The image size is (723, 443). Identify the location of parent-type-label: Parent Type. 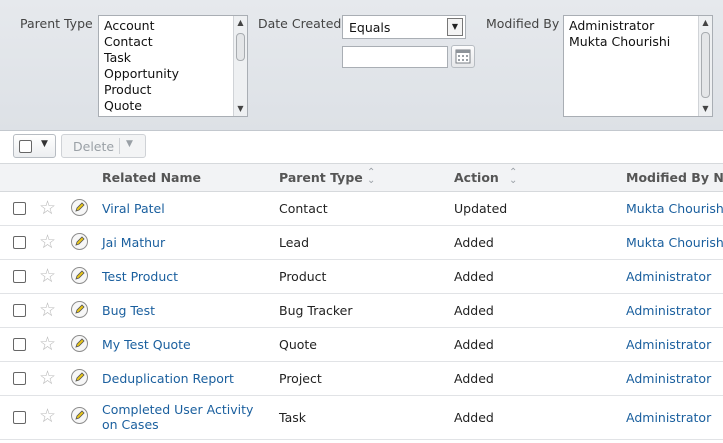
(56, 23).